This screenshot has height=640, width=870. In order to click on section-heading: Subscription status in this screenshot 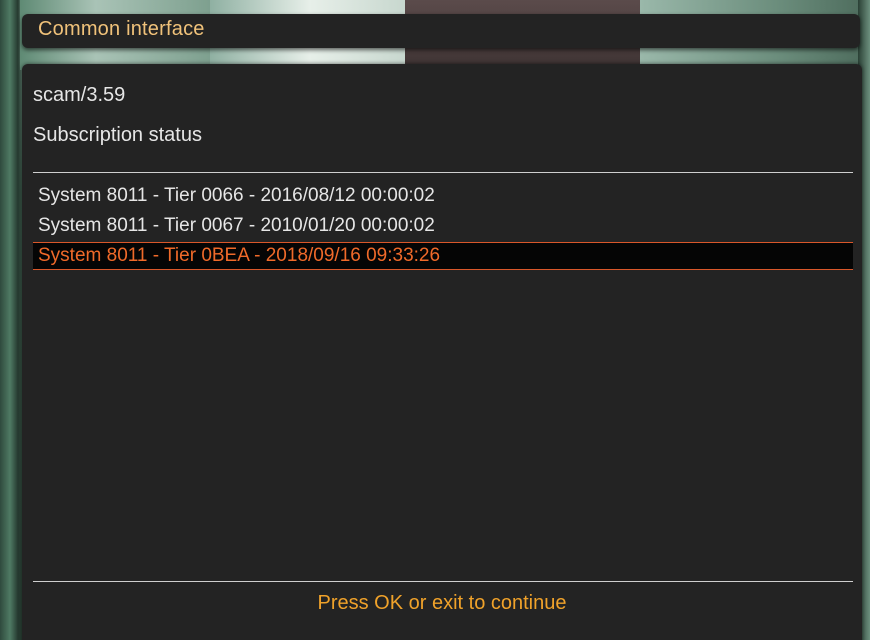, I will do `click(117, 135)`.